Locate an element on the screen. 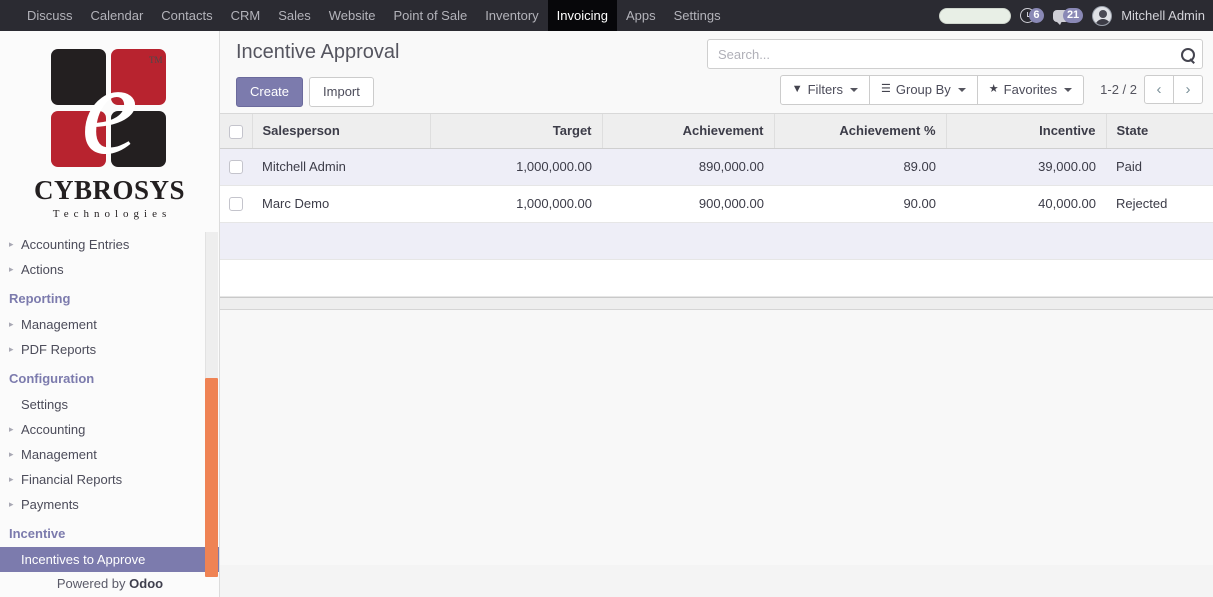 This screenshot has width=1213, height=597. cell-state: Rejected is located at coordinates (1159, 204).